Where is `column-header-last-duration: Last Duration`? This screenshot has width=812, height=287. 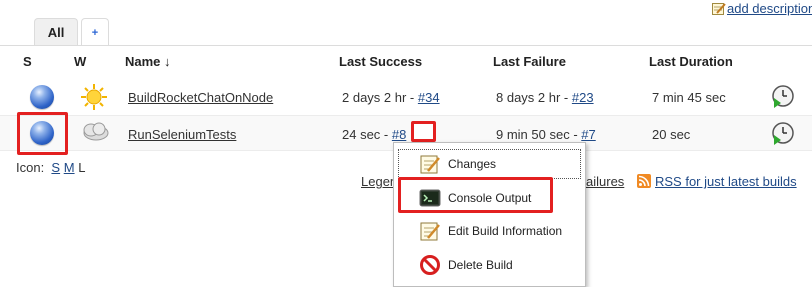
column-header-last-duration: Last Duration is located at coordinates (691, 61).